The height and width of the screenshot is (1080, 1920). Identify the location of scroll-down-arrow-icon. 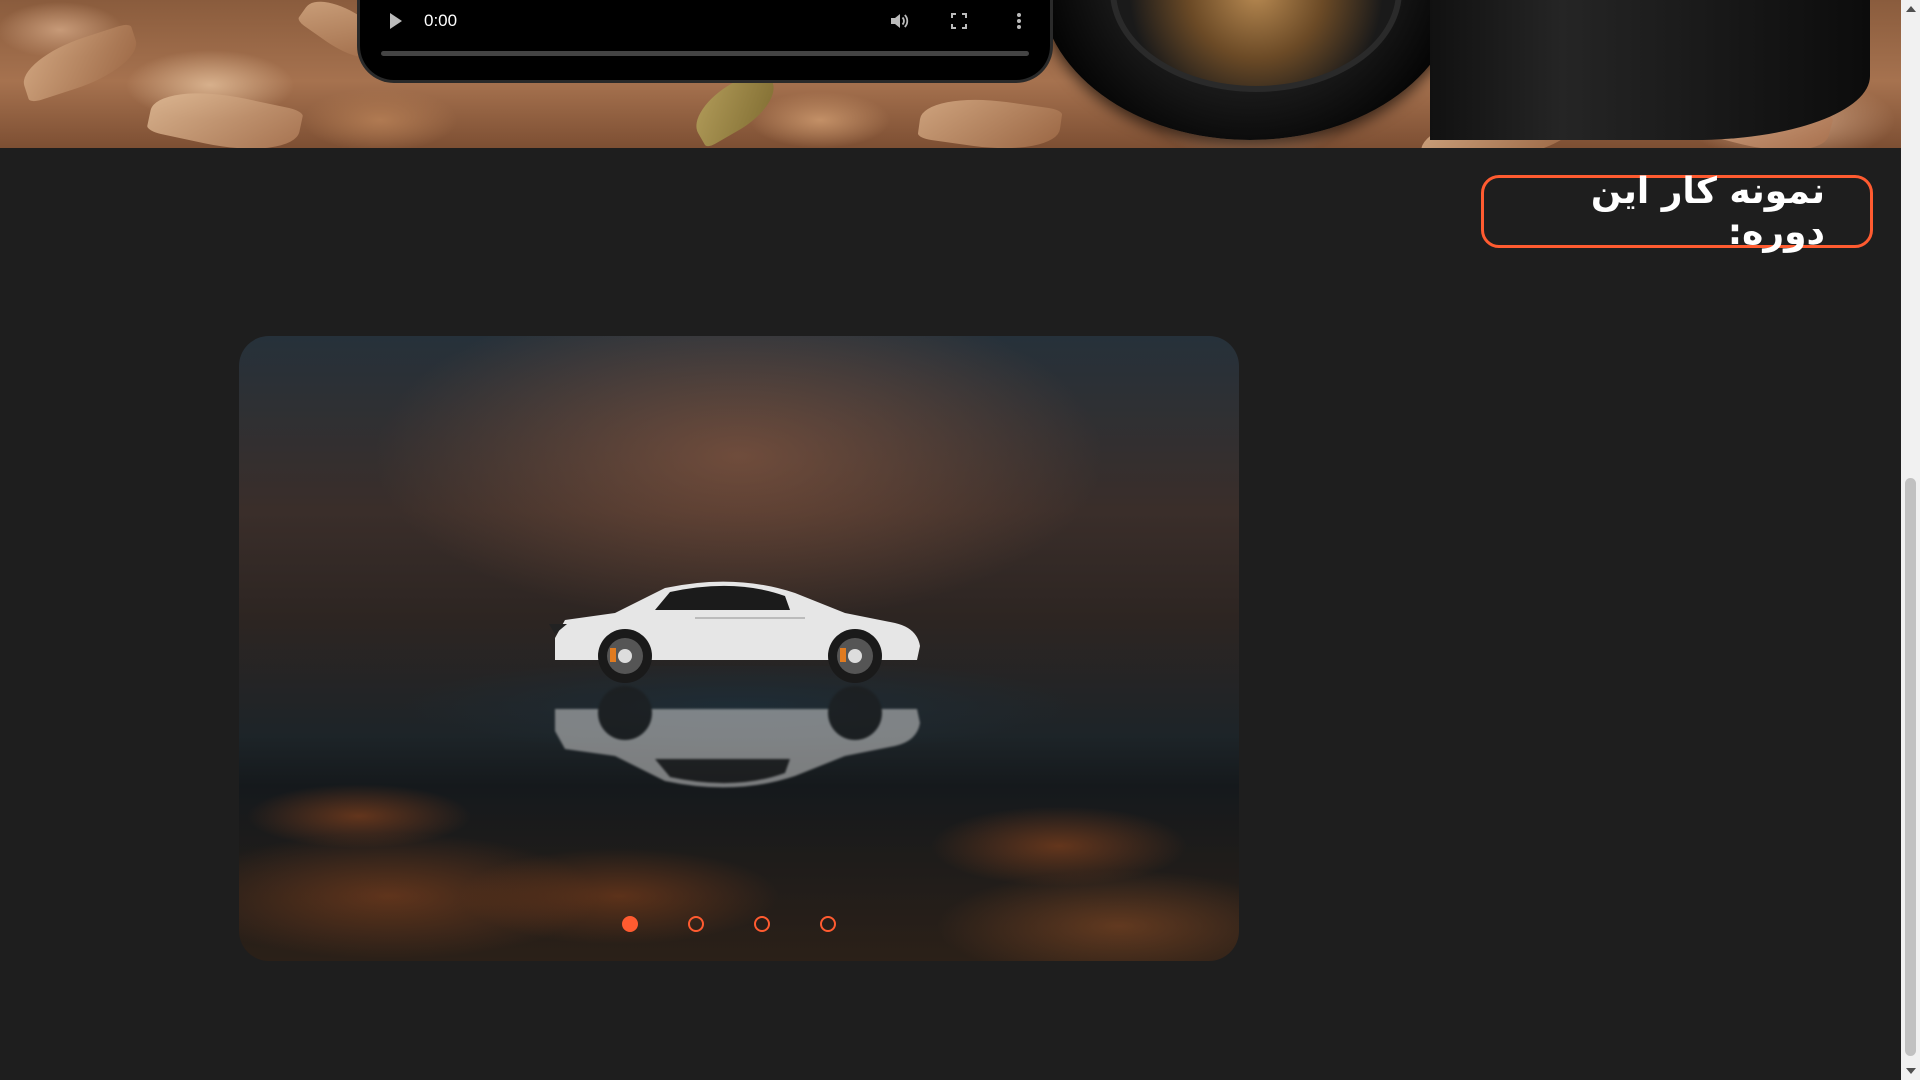
(1911, 1071).